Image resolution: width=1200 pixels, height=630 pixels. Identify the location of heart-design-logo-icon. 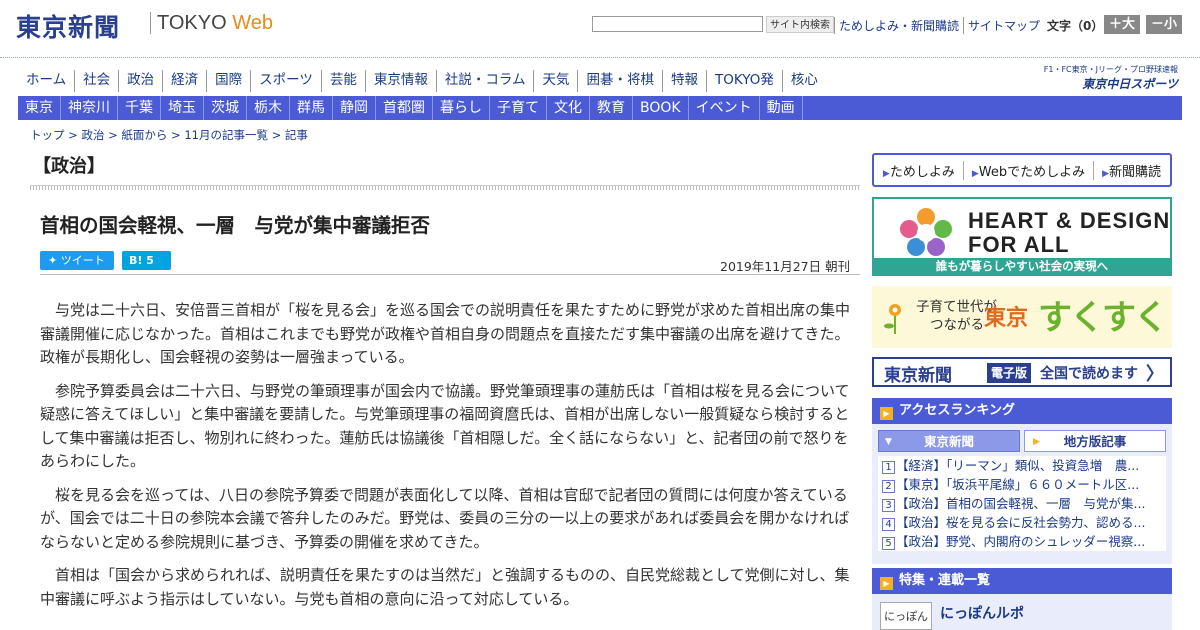
(926, 232).